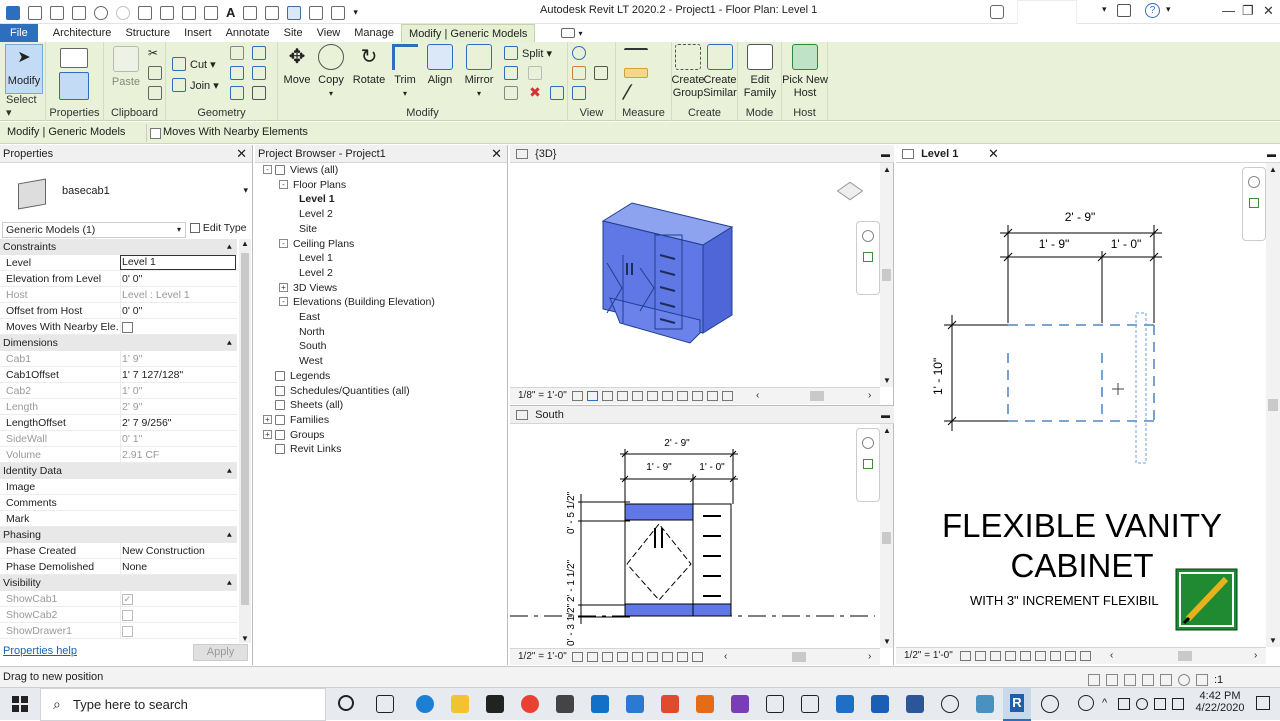  What do you see at coordinates (283, 243) in the screenshot?
I see `expand-toggle-icon: -` at bounding box center [283, 243].